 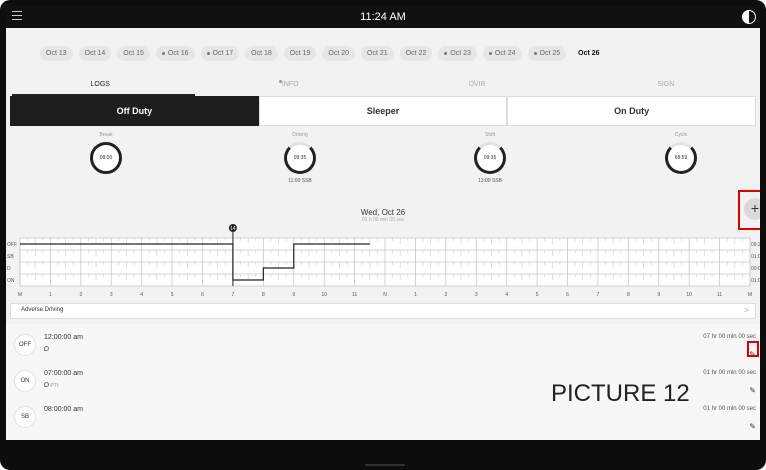 What do you see at coordinates (106, 158) in the screenshot?
I see `clock-ring: 08:00` at bounding box center [106, 158].